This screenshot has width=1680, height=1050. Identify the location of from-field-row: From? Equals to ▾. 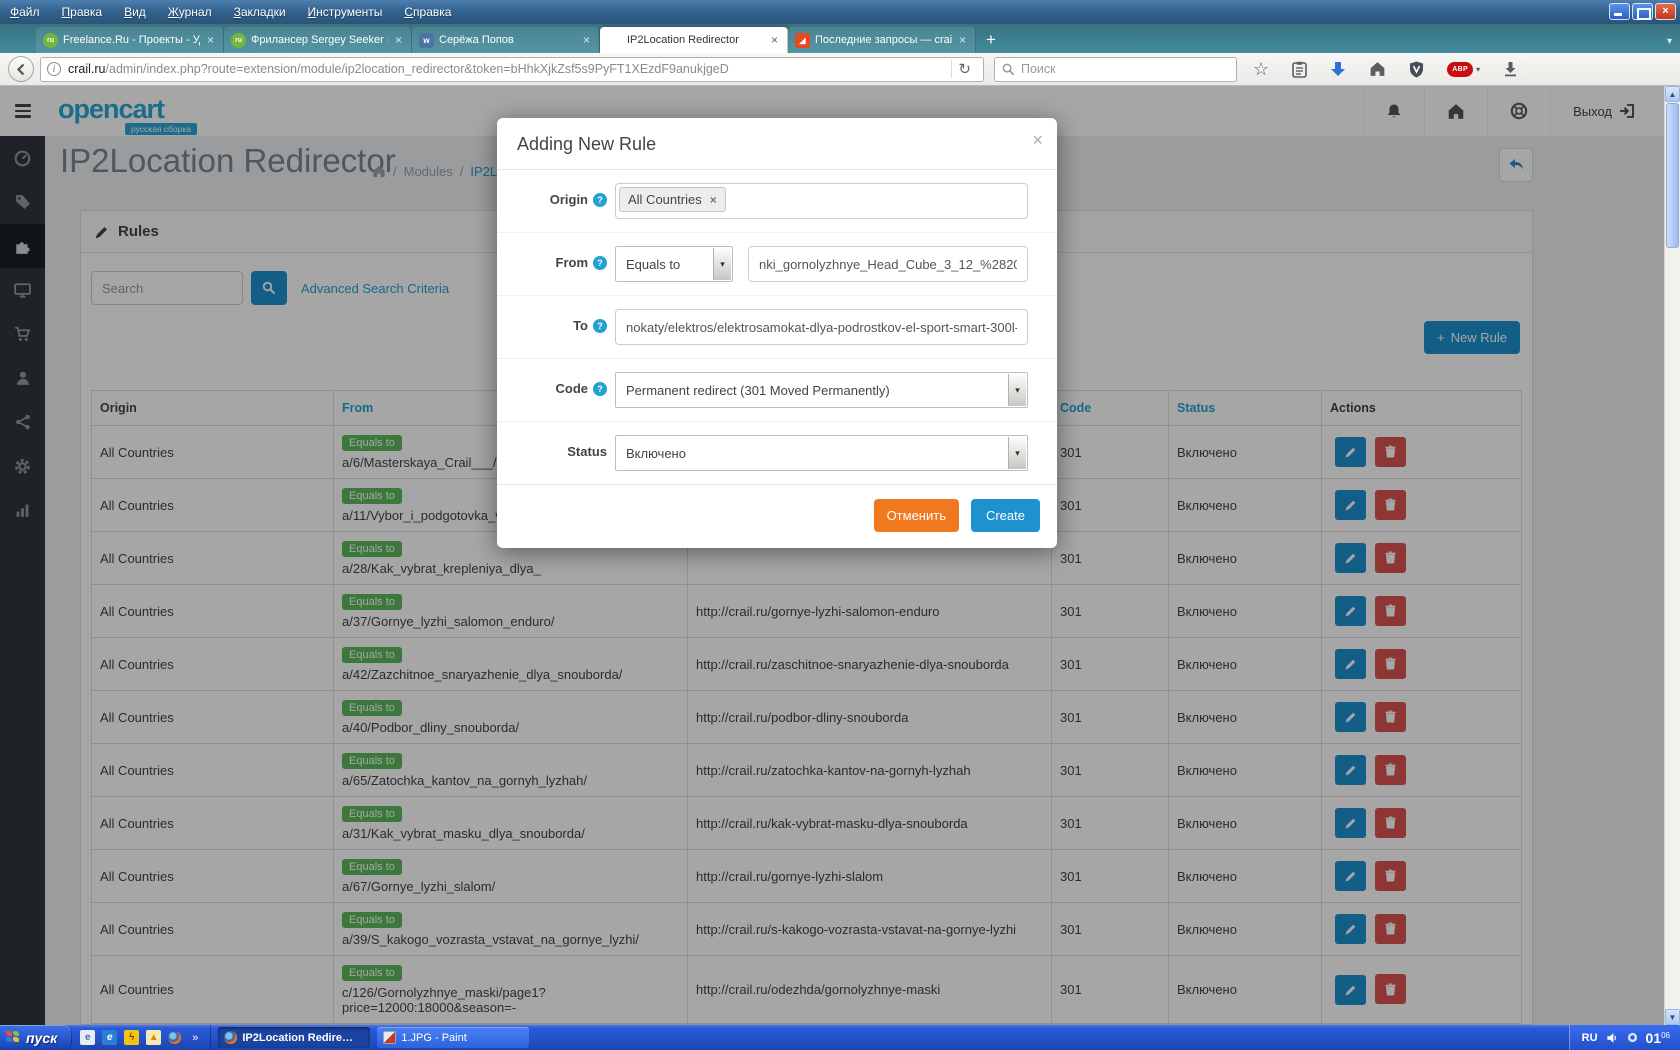
(777, 264).